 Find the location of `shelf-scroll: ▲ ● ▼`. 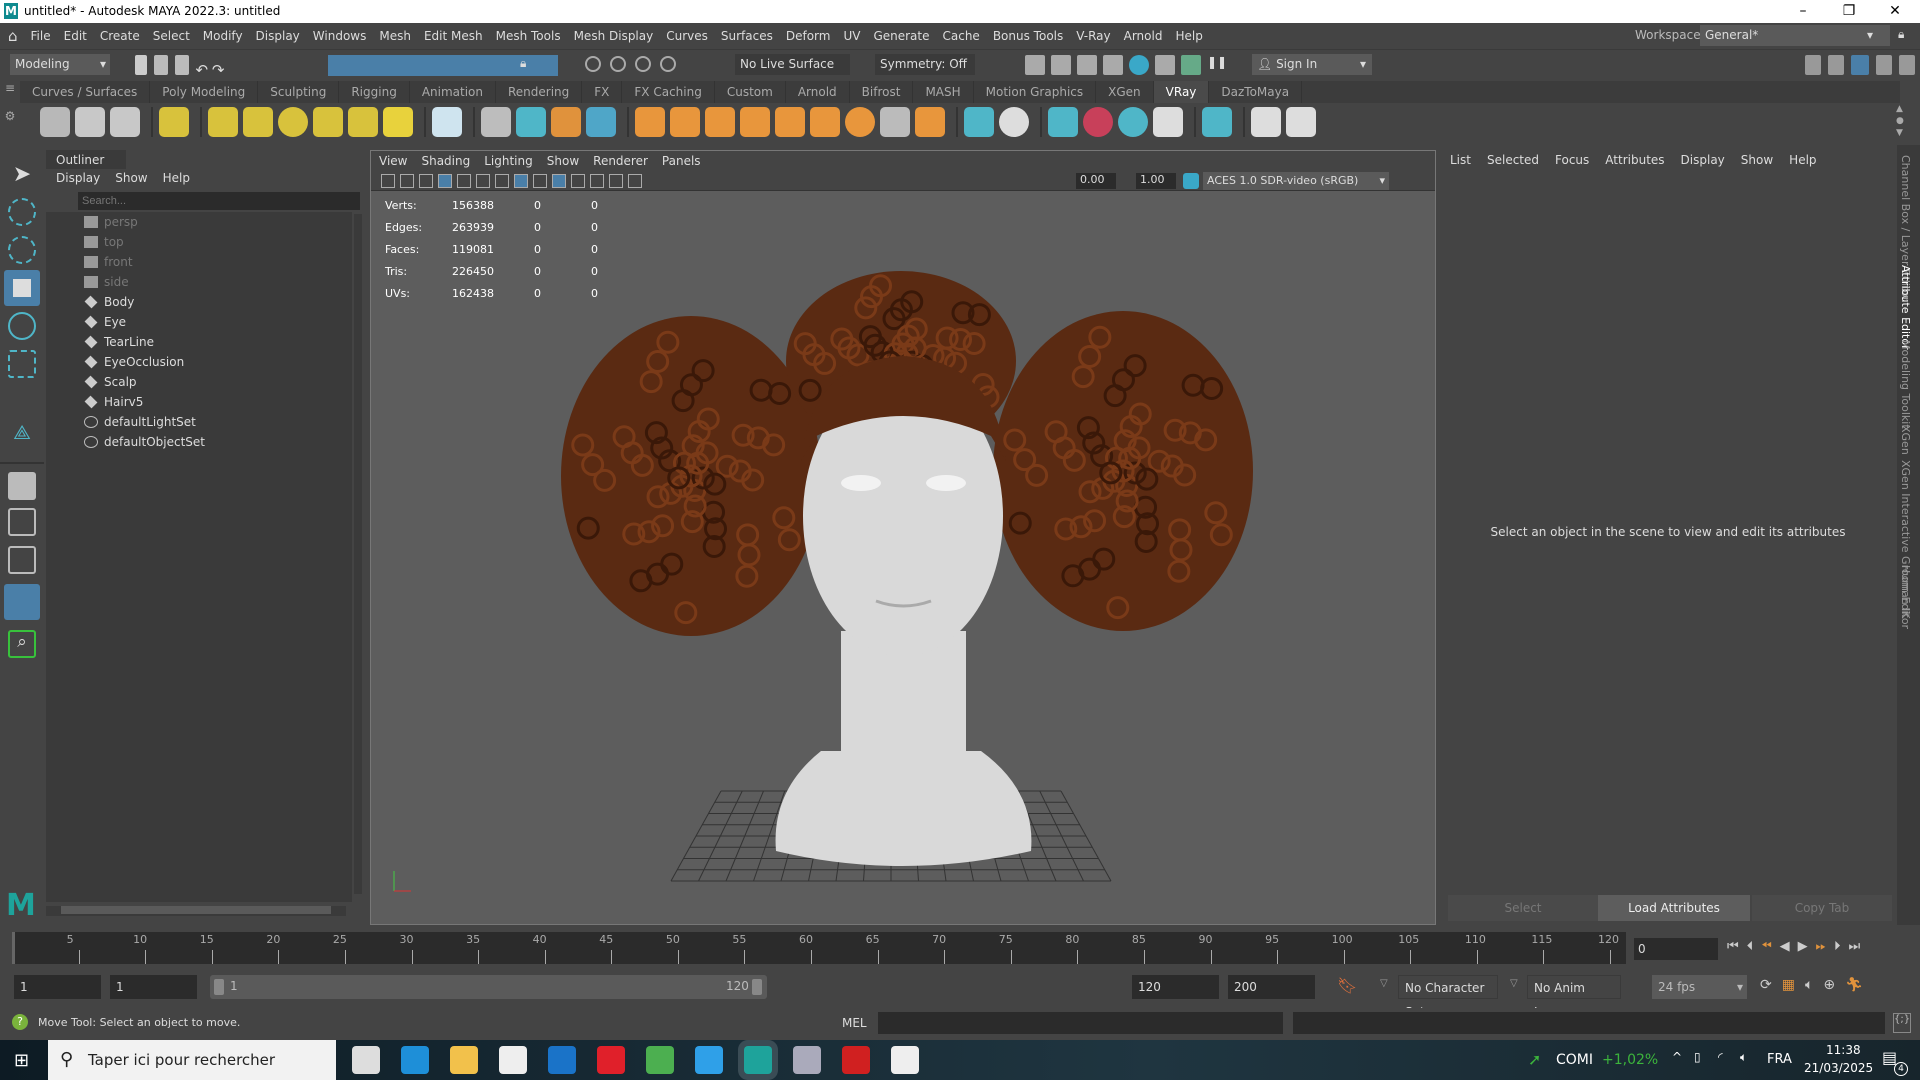

shelf-scroll: ▲ ● ▼ is located at coordinates (1900, 121).